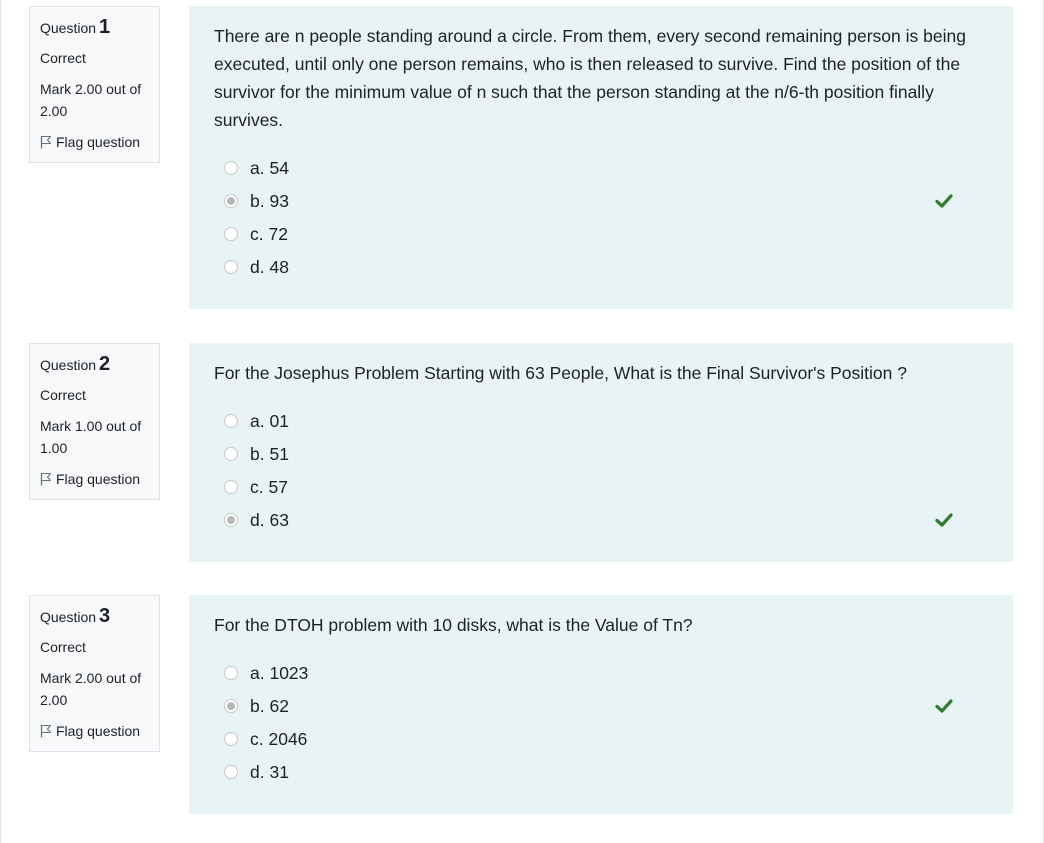 The height and width of the screenshot is (843, 1044). I want to click on answer-option: b. 62, so click(601, 706).